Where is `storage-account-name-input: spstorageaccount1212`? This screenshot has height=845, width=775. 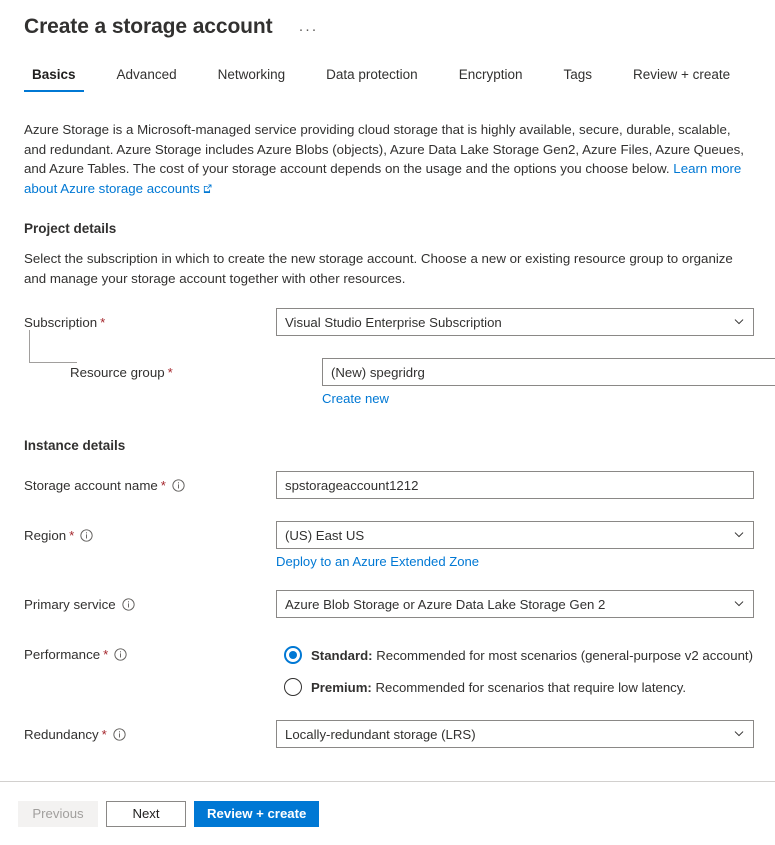
storage-account-name-input: spstorageaccount1212 is located at coordinates (515, 485).